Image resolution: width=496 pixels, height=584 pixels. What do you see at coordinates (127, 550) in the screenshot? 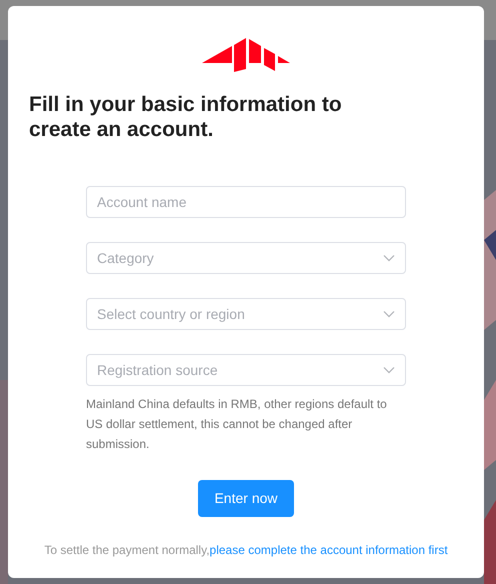
I see `footer-text: To settle the payment normally,` at bounding box center [127, 550].